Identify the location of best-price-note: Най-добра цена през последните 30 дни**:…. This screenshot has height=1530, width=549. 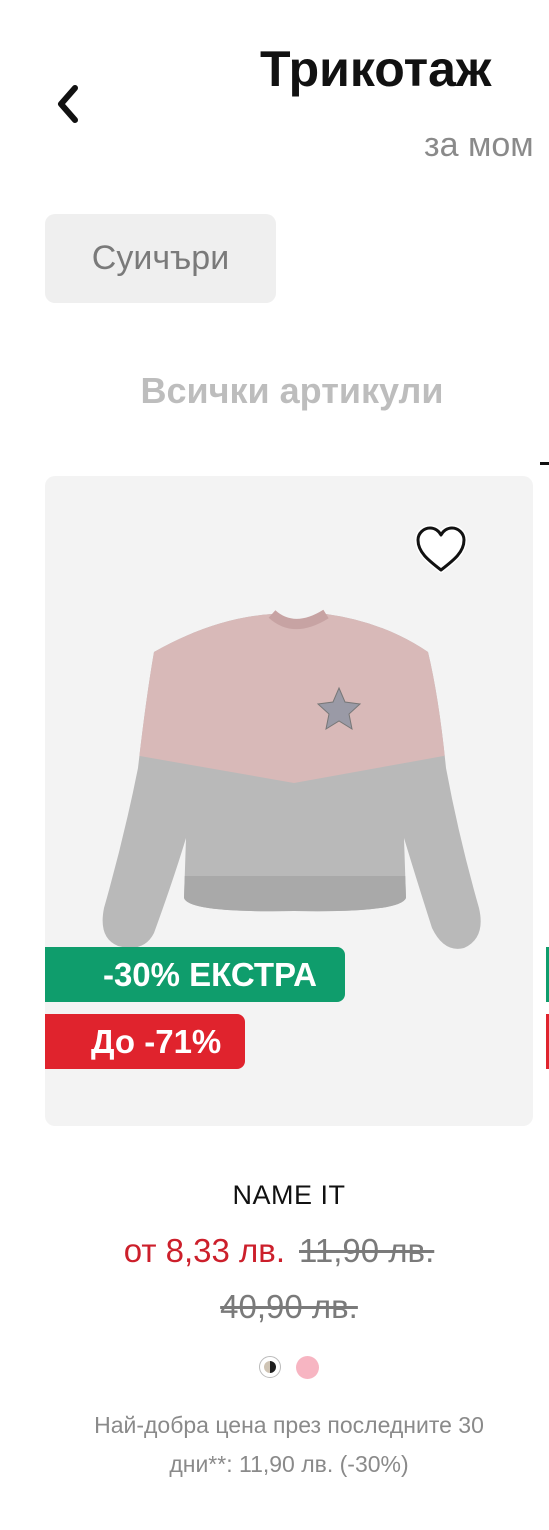
(289, 1444).